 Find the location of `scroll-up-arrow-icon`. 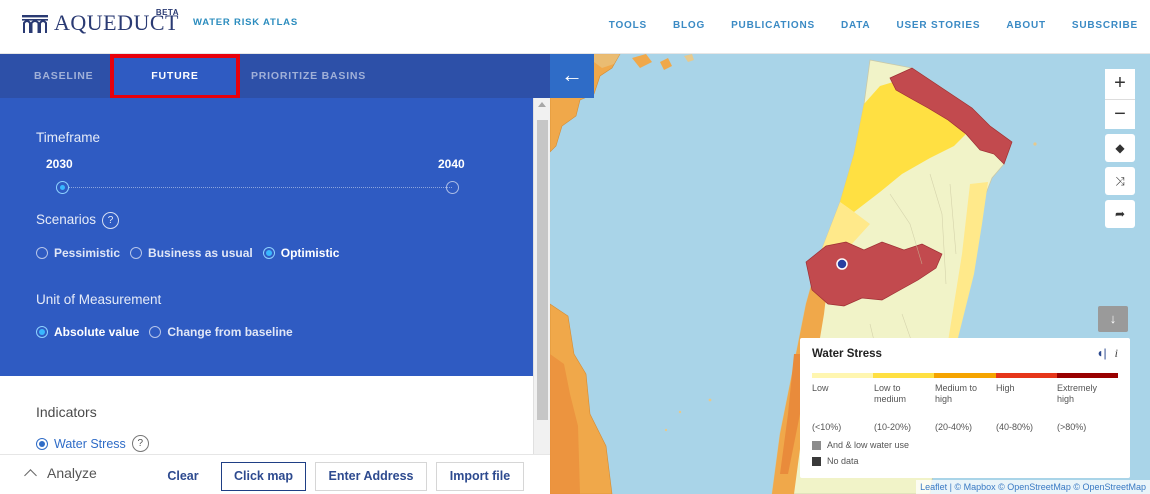

scroll-up-arrow-icon is located at coordinates (542, 104).